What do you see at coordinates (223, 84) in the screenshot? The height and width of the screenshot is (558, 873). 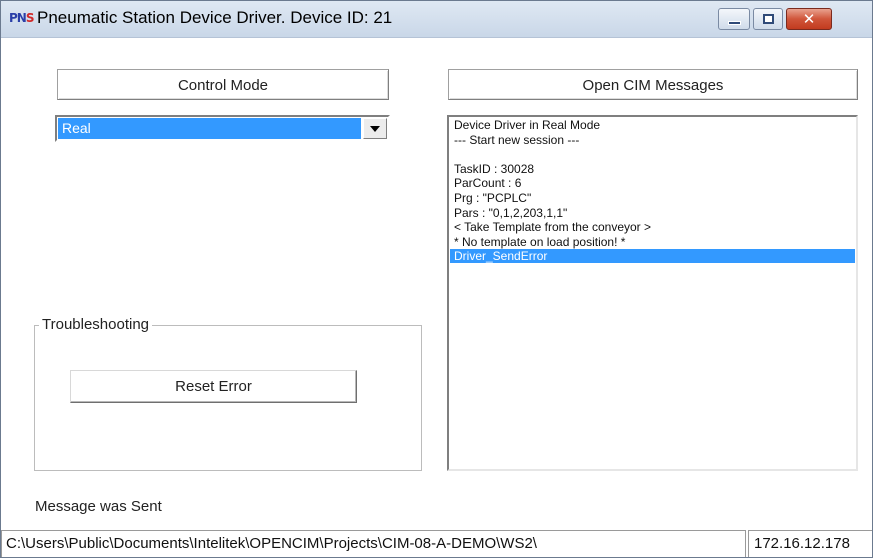 I see `control-mode-header: Control Mode` at bounding box center [223, 84].